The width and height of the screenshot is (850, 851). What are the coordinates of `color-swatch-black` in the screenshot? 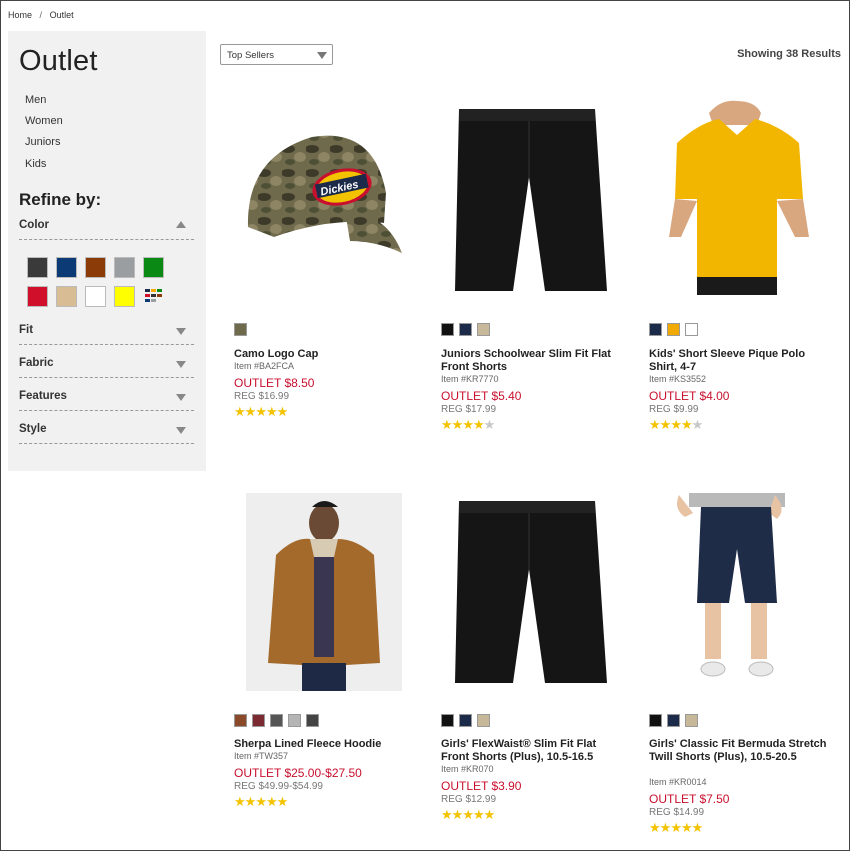 It's located at (37, 267).